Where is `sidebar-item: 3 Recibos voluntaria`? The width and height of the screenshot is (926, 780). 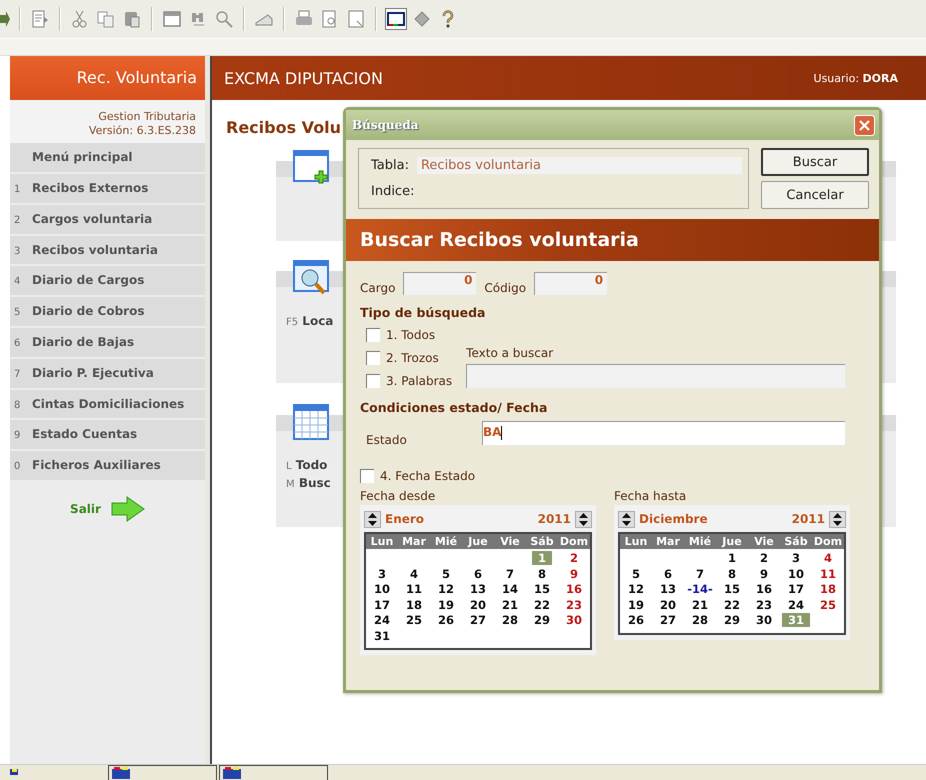 sidebar-item: 3 Recibos voluntaria is located at coordinates (107, 251).